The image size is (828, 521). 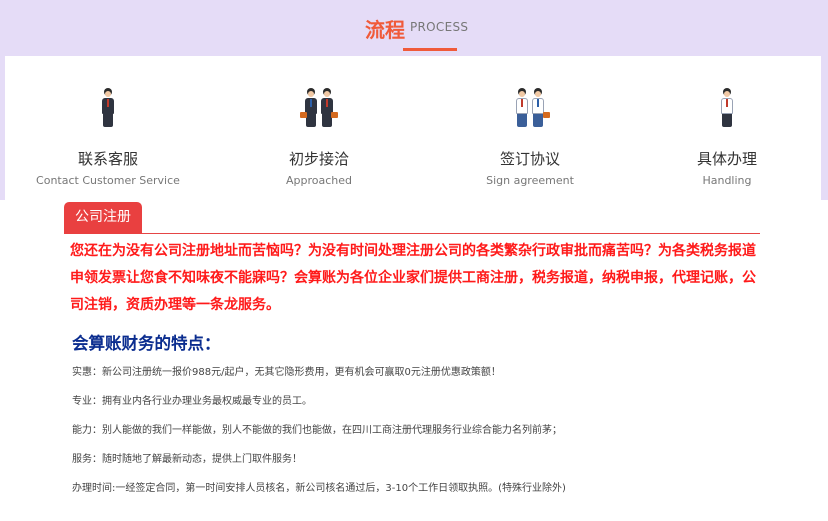 What do you see at coordinates (319, 109) in the screenshot?
I see `two-businessmen-icon` at bounding box center [319, 109].